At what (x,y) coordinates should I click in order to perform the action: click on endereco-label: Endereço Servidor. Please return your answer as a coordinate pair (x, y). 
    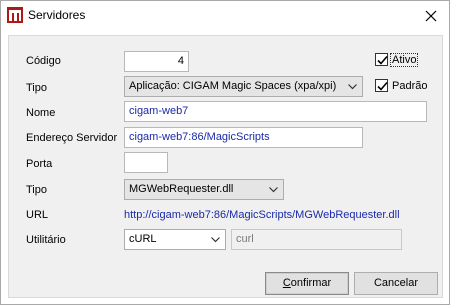
    Looking at the image, I should click on (72, 138).